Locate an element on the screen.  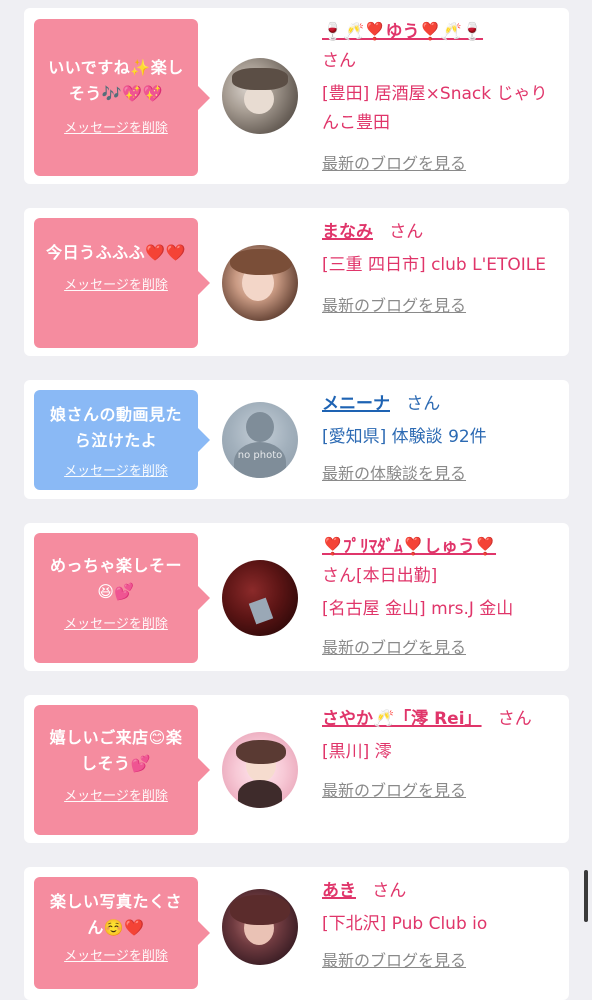
cast-info: あき さん [下北沢] Pub Club io 最新のブログを見る is located at coordinates (438, 924).